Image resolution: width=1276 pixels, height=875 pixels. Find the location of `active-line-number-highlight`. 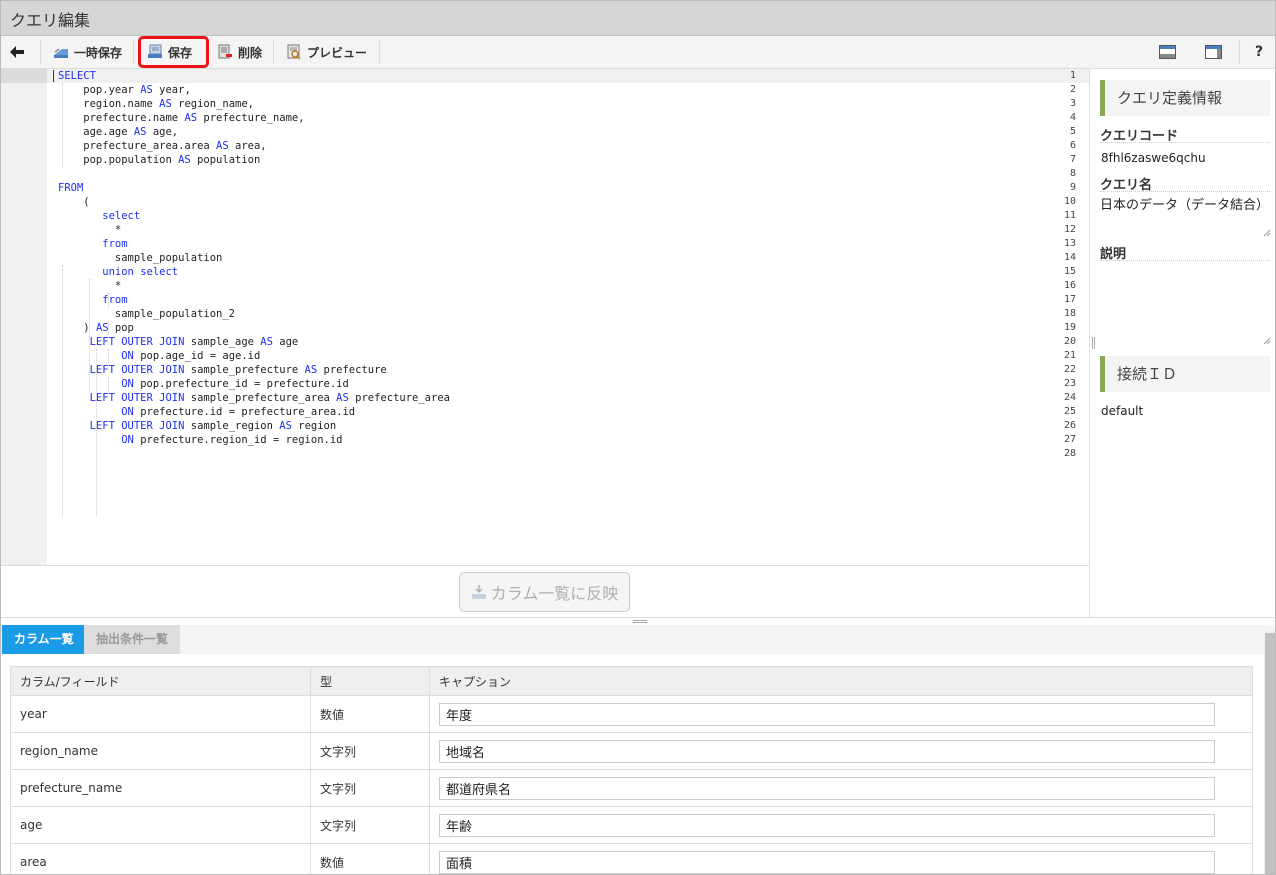

active-line-number-highlight is located at coordinates (24, 76).